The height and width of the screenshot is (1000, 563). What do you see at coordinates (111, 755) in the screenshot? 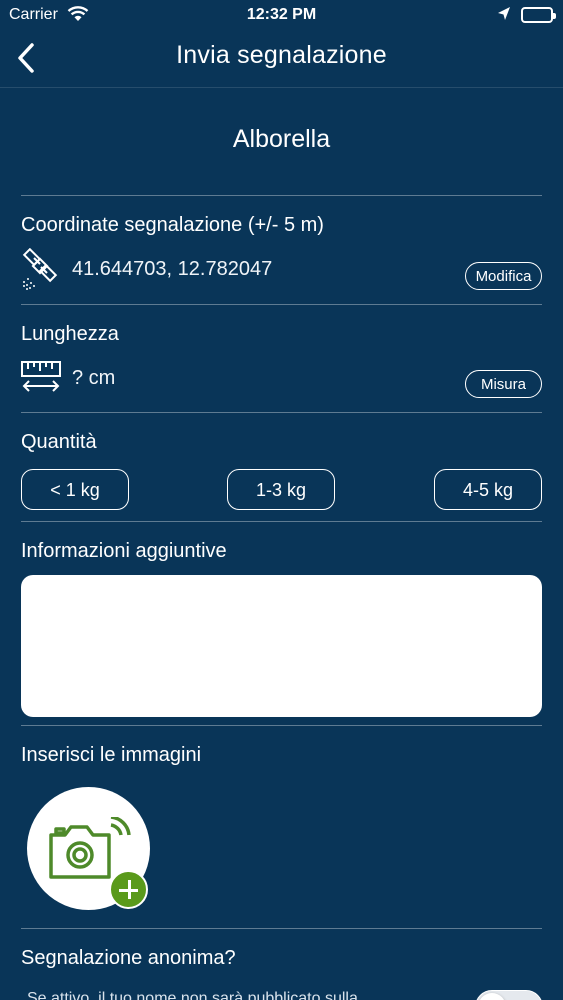
I see `images-label: Inserisci le immagini` at bounding box center [111, 755].